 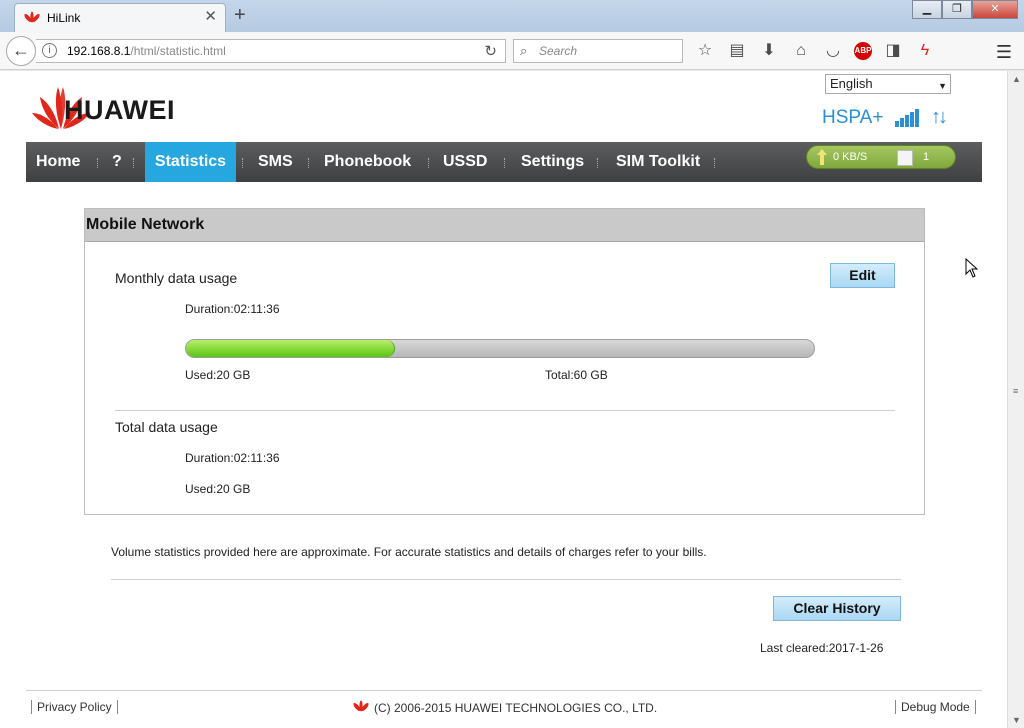 What do you see at coordinates (907, 118) in the screenshot?
I see `signal-strength-icon` at bounding box center [907, 118].